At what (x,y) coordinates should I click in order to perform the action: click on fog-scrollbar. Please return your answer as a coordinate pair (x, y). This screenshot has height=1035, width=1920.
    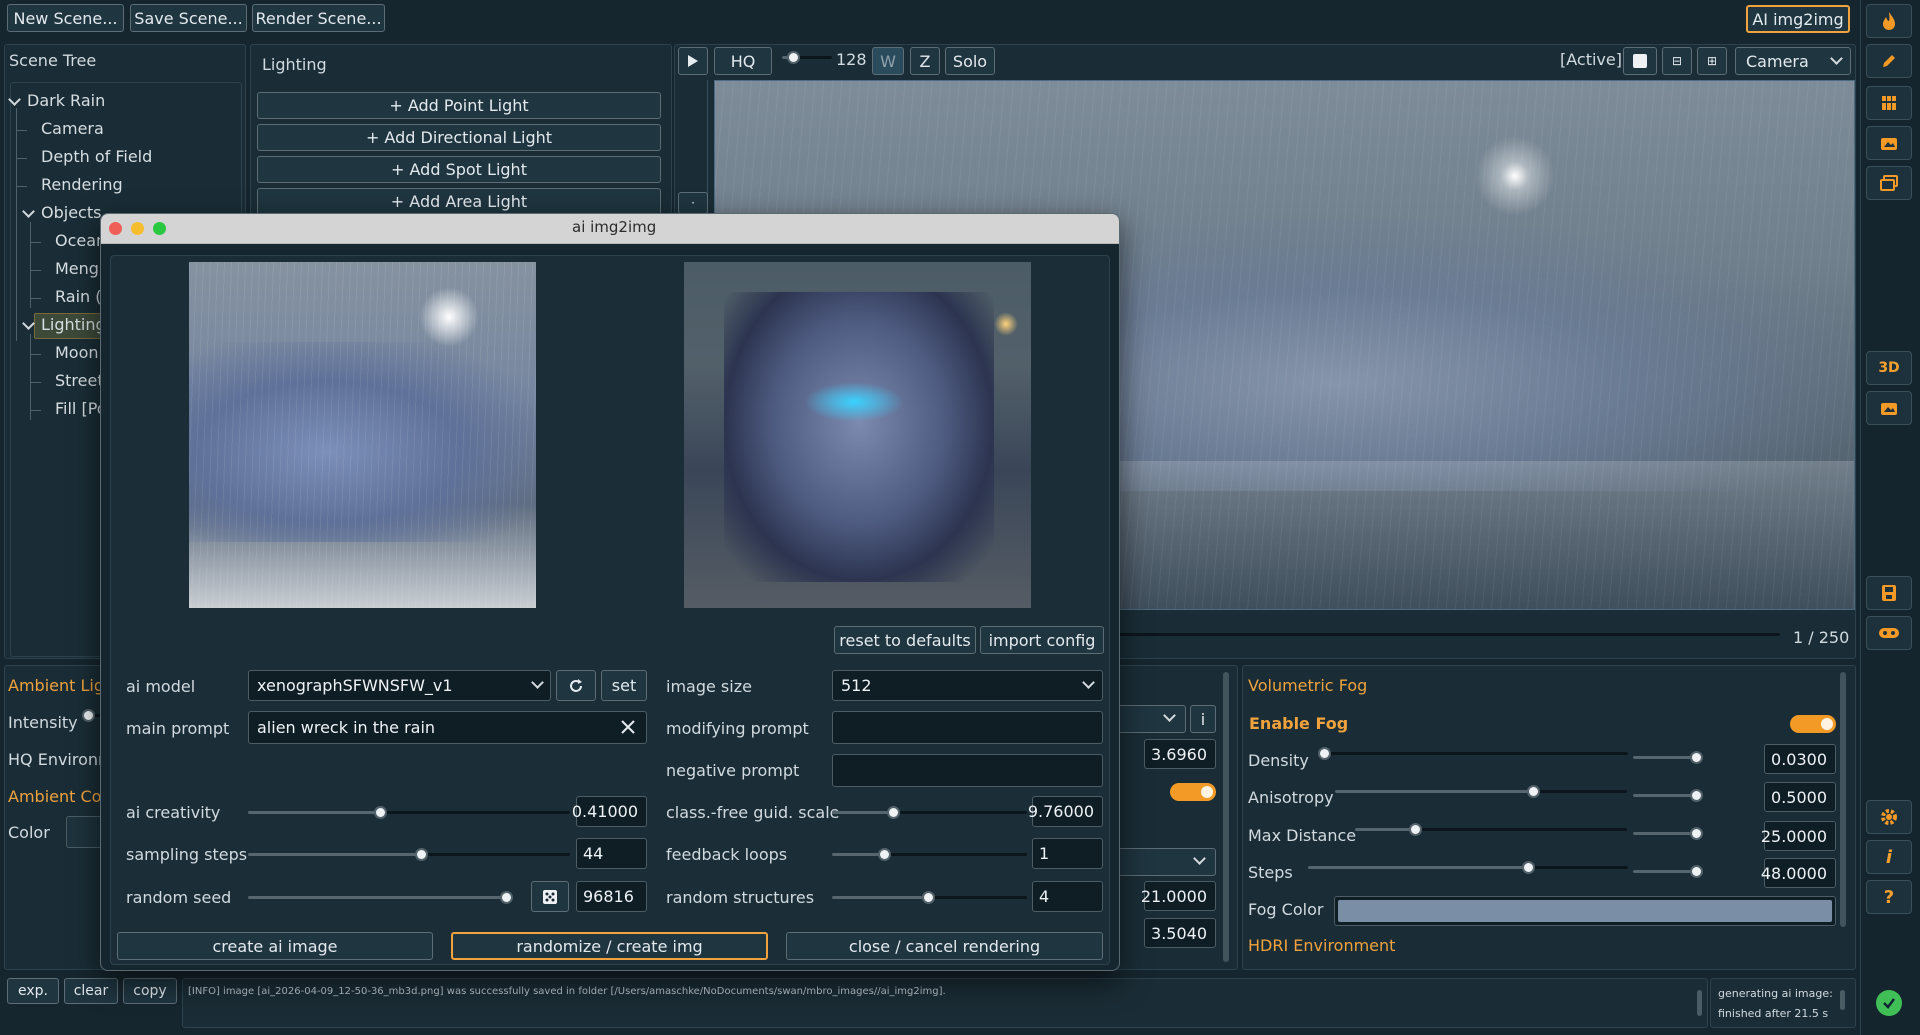
    Looking at the image, I should click on (1843, 799).